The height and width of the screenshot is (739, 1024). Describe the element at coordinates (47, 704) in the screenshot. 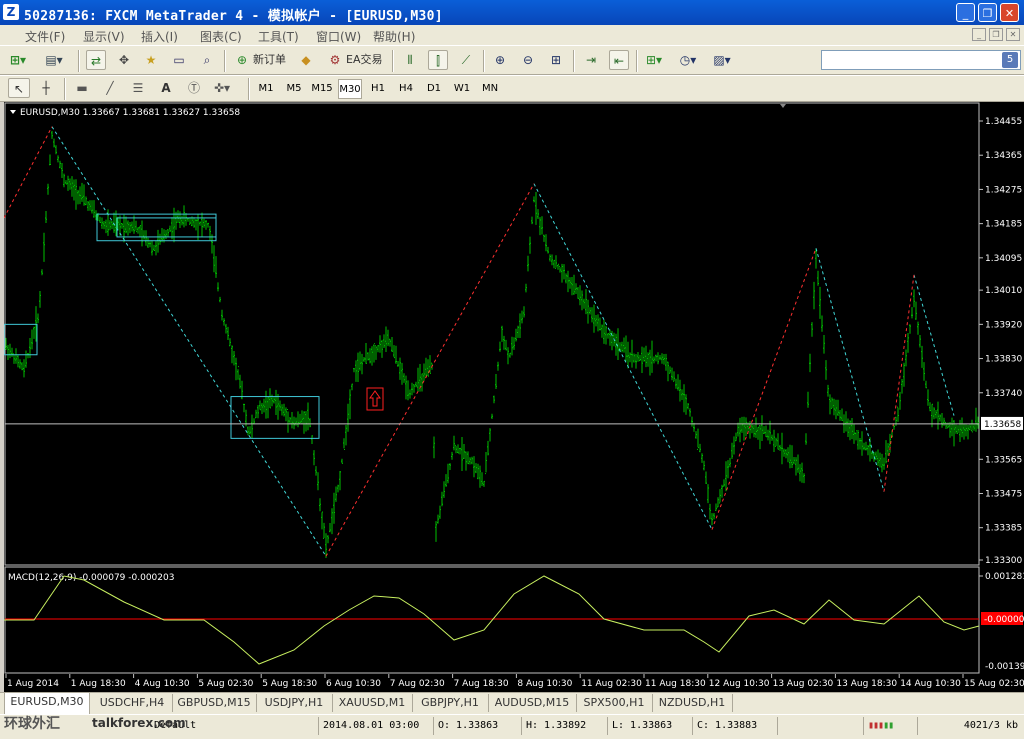

I see `tab-eurusd-m30: EURUSD,M30` at that location.